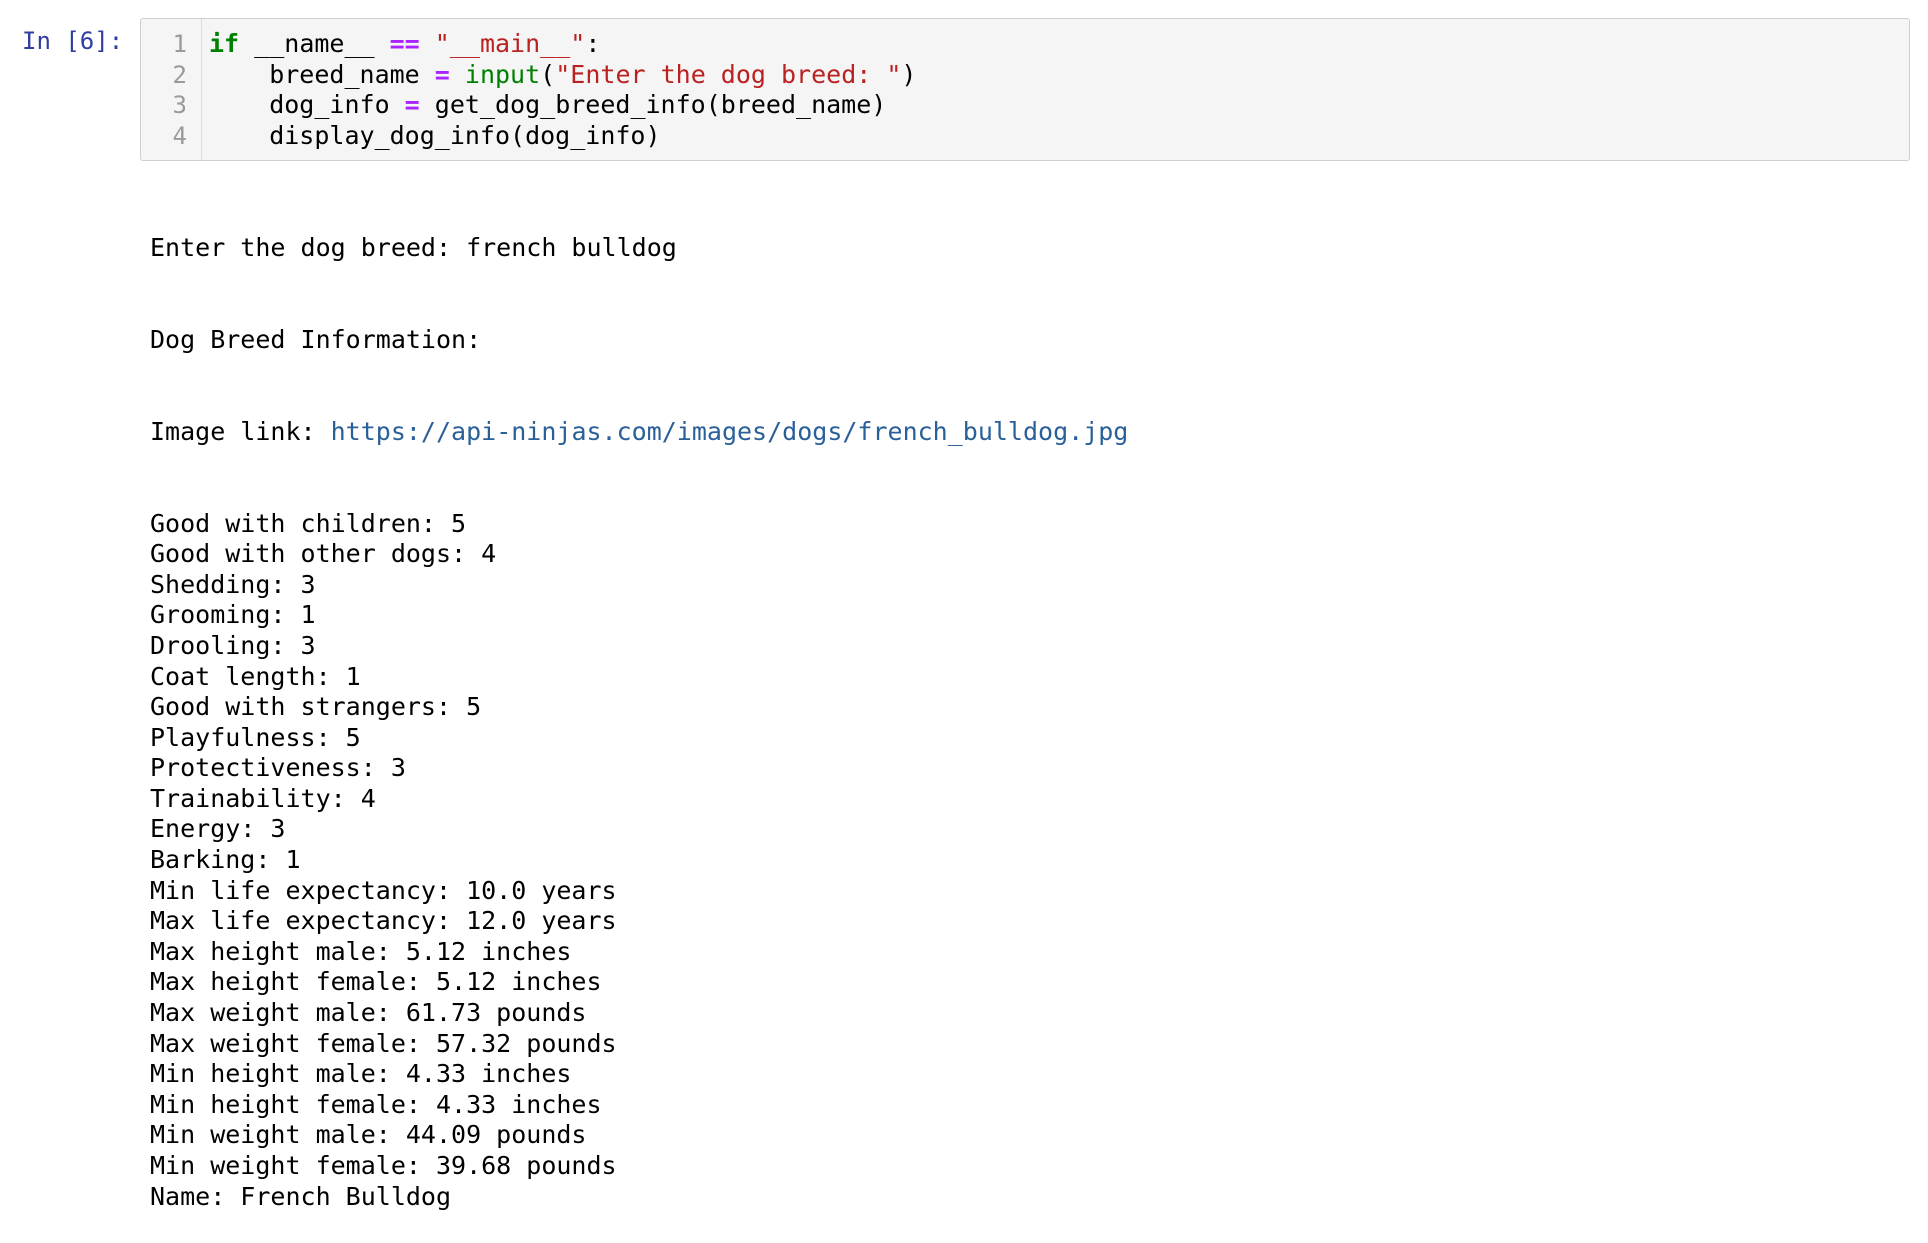 The image size is (1928, 1243). Describe the element at coordinates (404, 43) in the screenshot. I see `operator: ==` at that location.